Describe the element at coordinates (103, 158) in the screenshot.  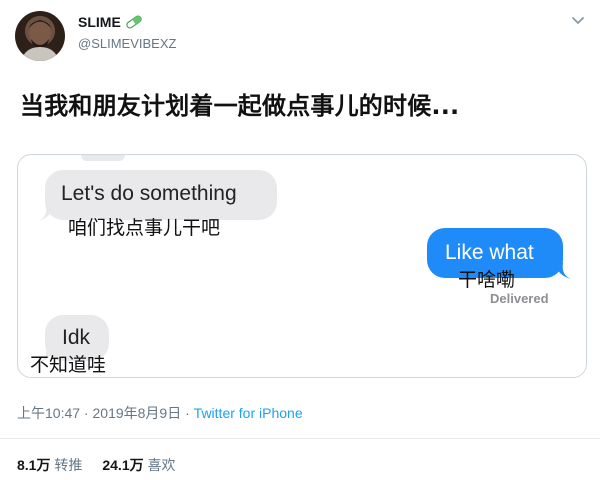
I see `bubble-stub` at that location.